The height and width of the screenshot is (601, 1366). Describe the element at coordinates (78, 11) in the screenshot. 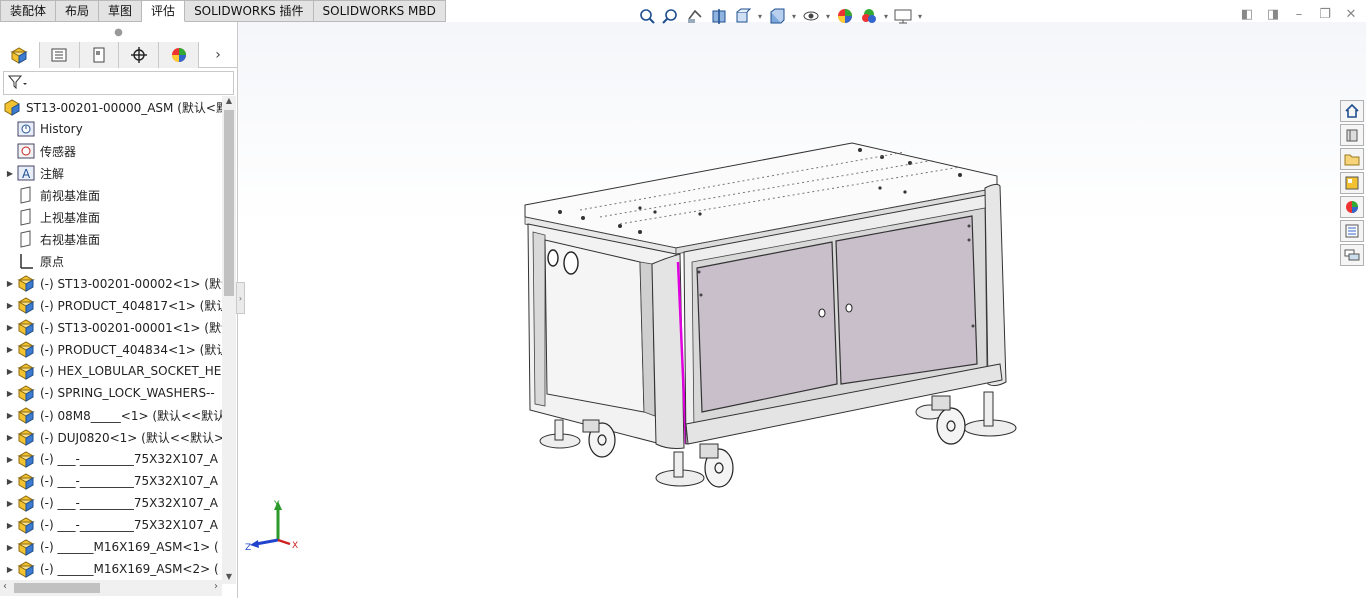

I see `tab-layout: 布局` at that location.